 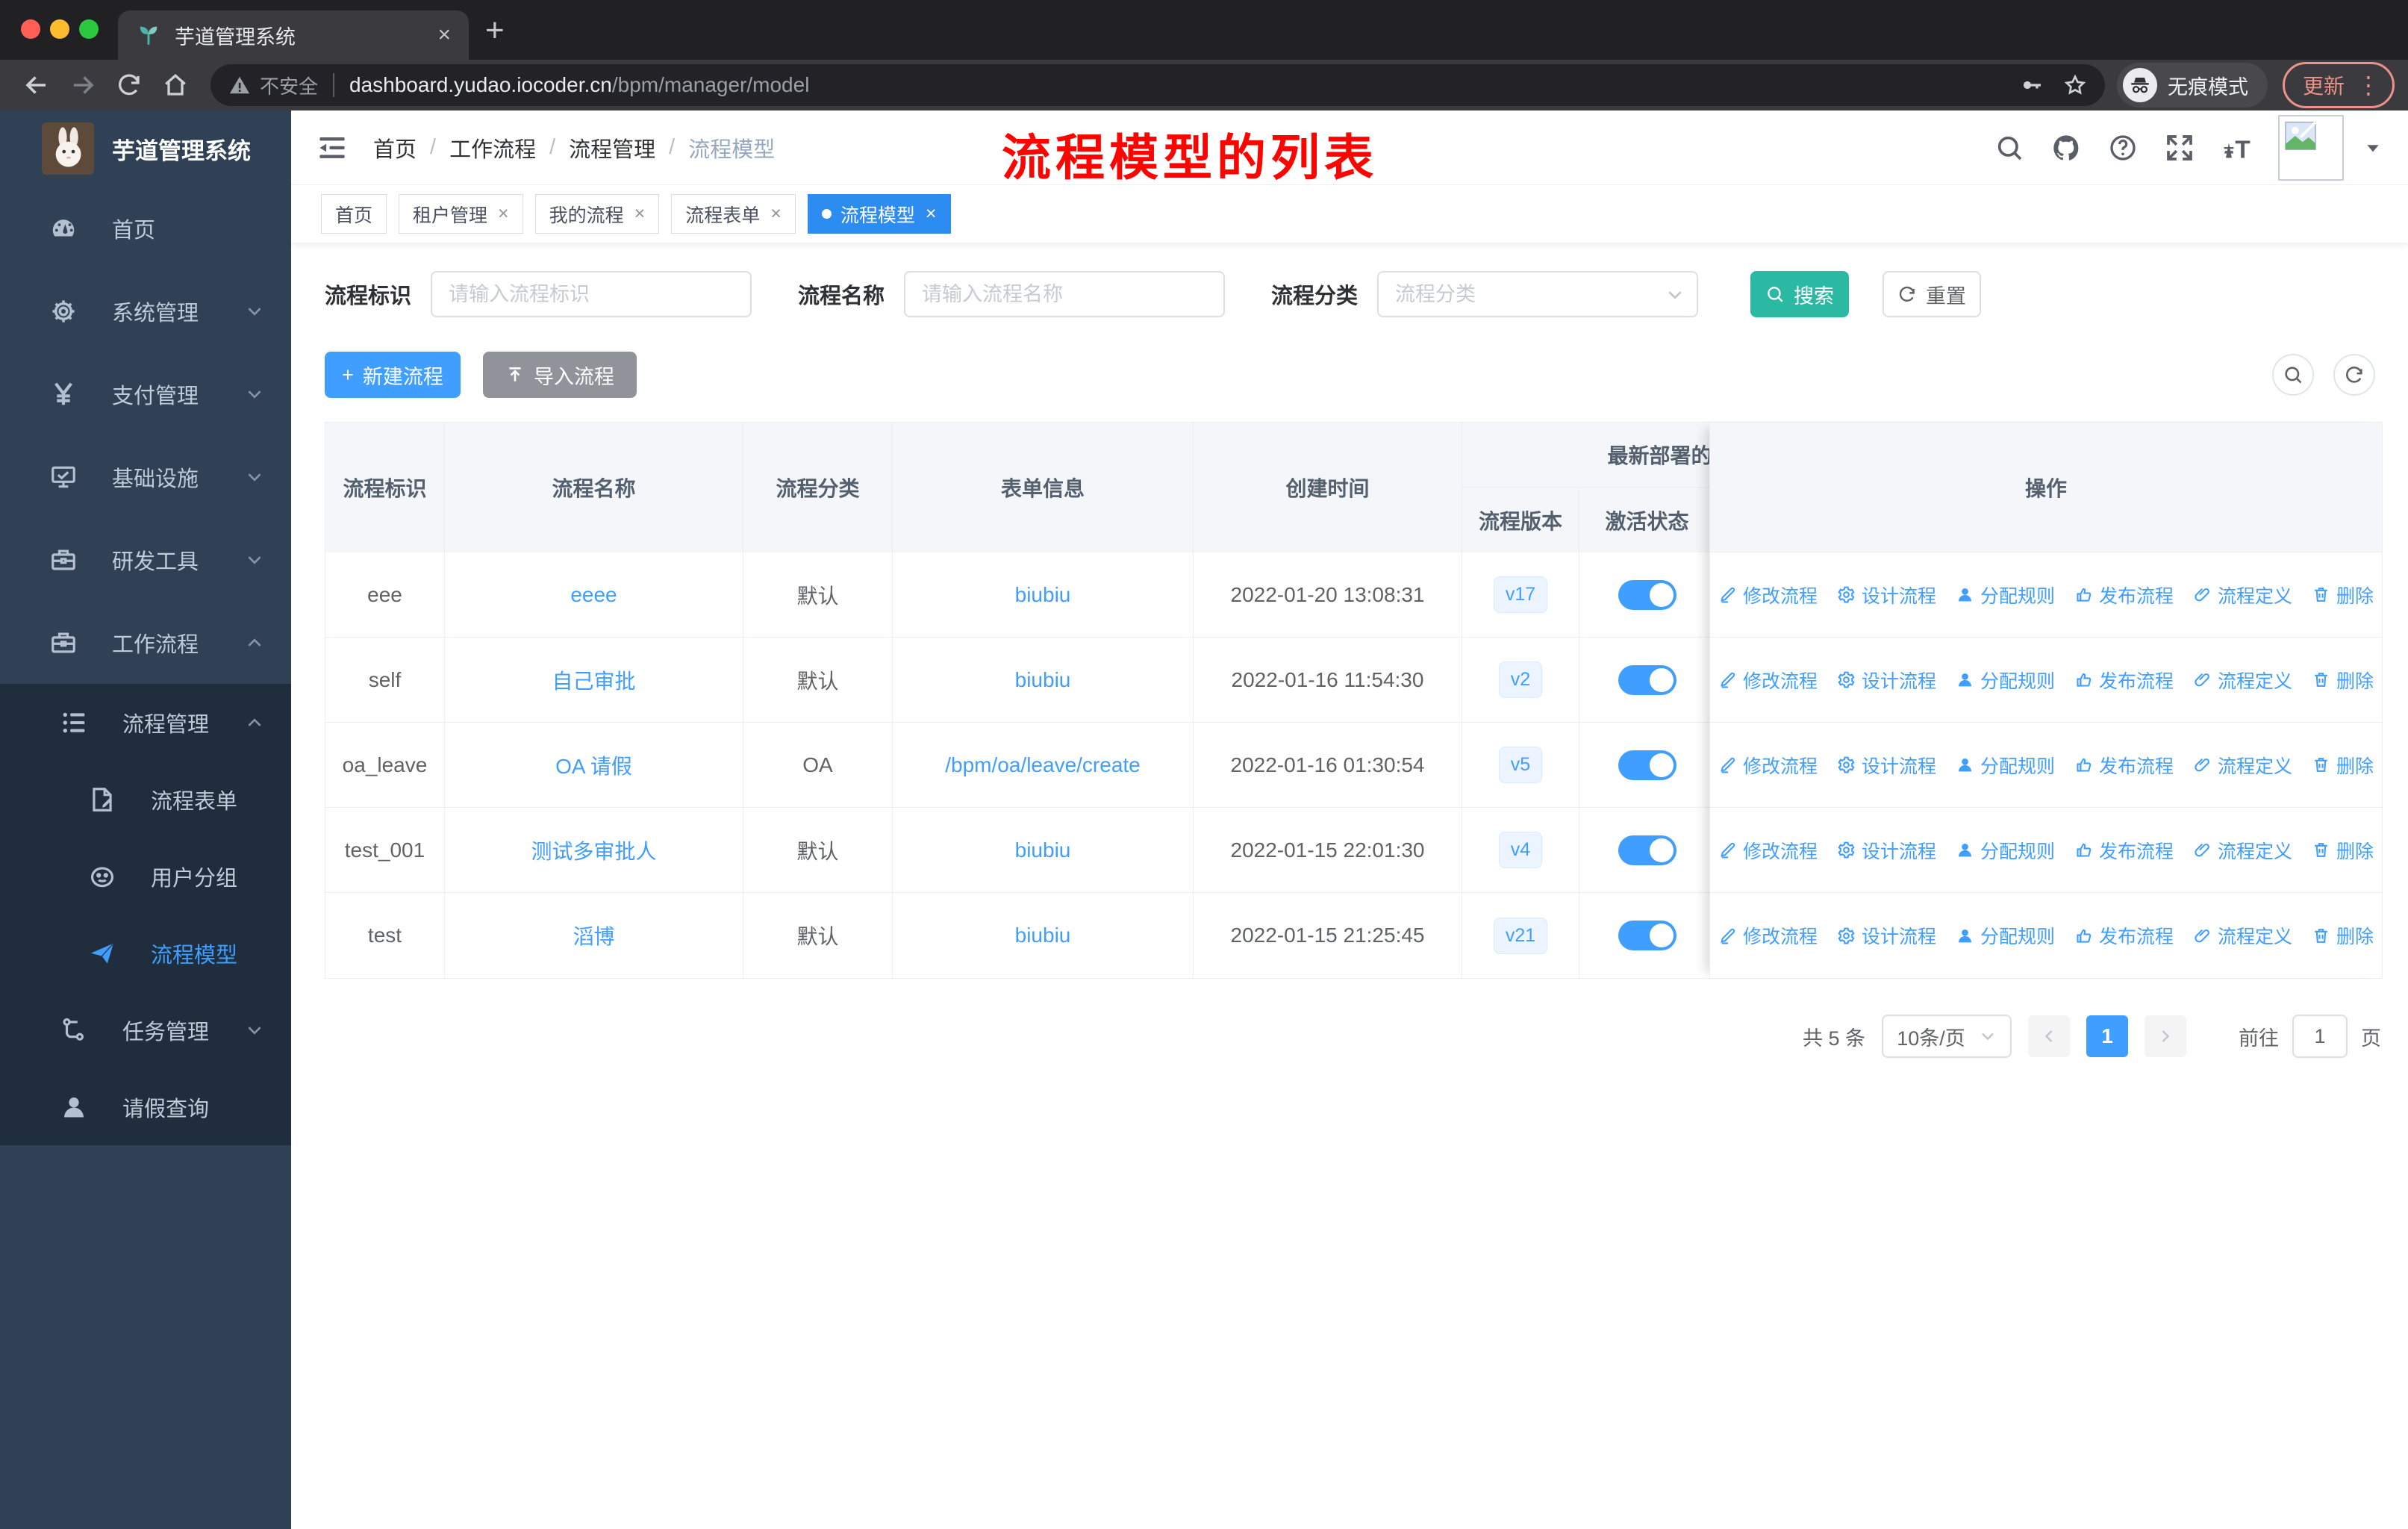 I want to click on breadcrumb-item: 流程管理, so click(x=612, y=148).